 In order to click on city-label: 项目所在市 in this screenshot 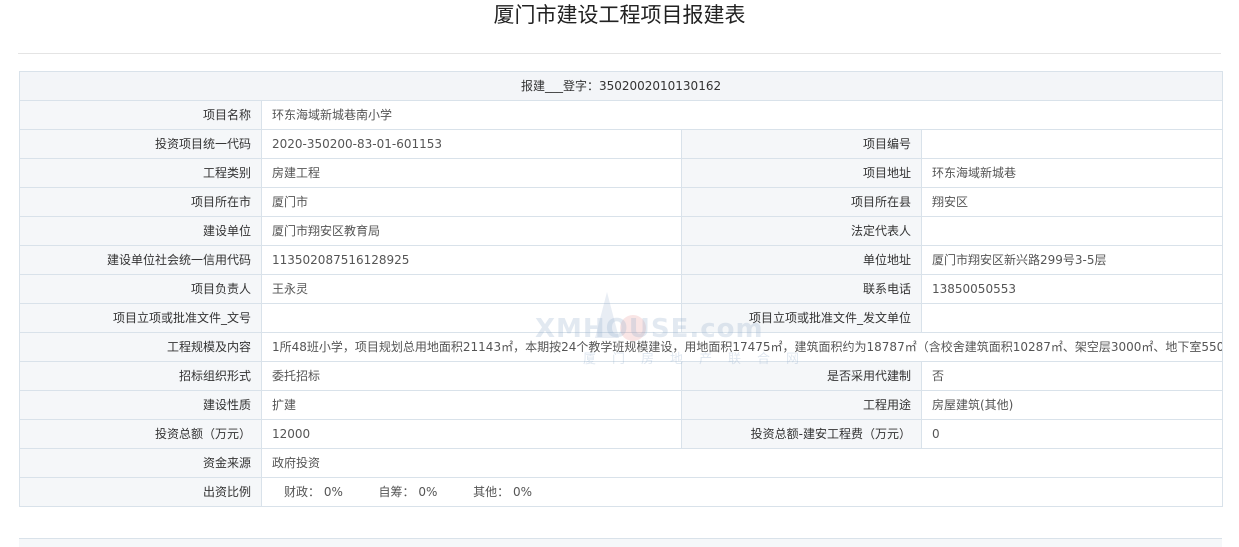, I will do `click(140, 202)`.